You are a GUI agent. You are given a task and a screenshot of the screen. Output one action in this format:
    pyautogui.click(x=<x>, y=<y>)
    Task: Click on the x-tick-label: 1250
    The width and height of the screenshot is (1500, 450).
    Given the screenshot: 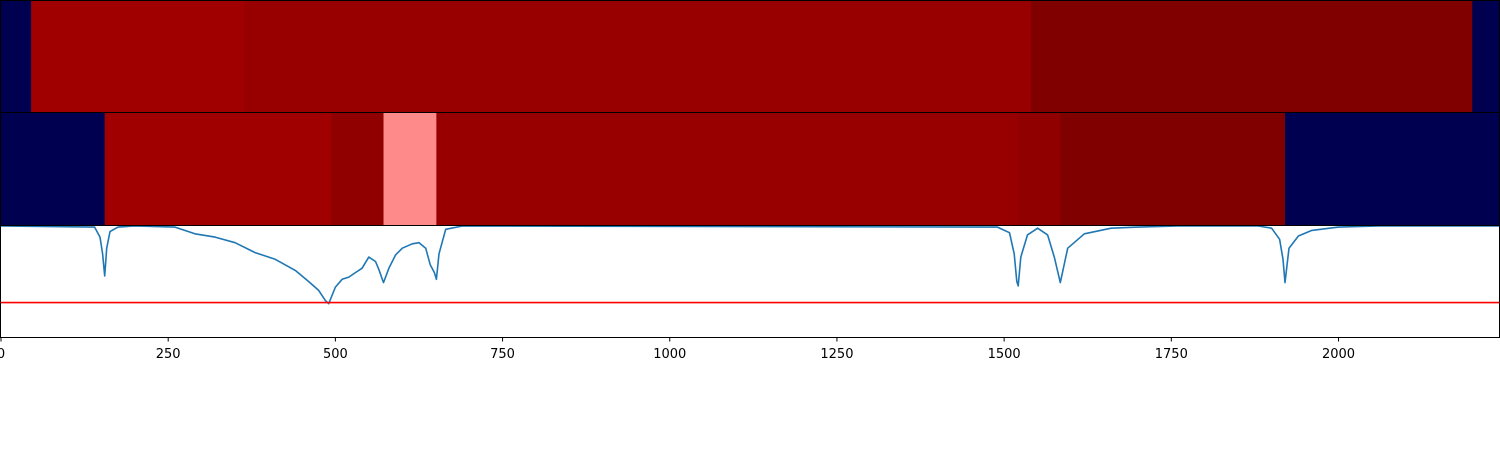 What is the action you would take?
    pyautogui.click(x=836, y=354)
    